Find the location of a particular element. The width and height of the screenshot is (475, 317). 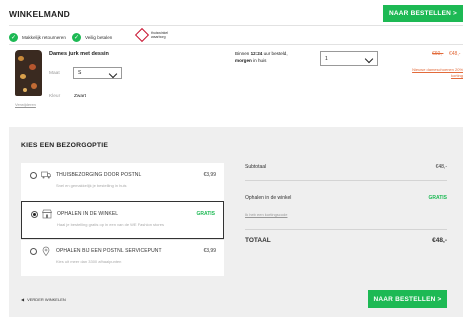

subtotal-label: Subtotaal is located at coordinates (256, 167).